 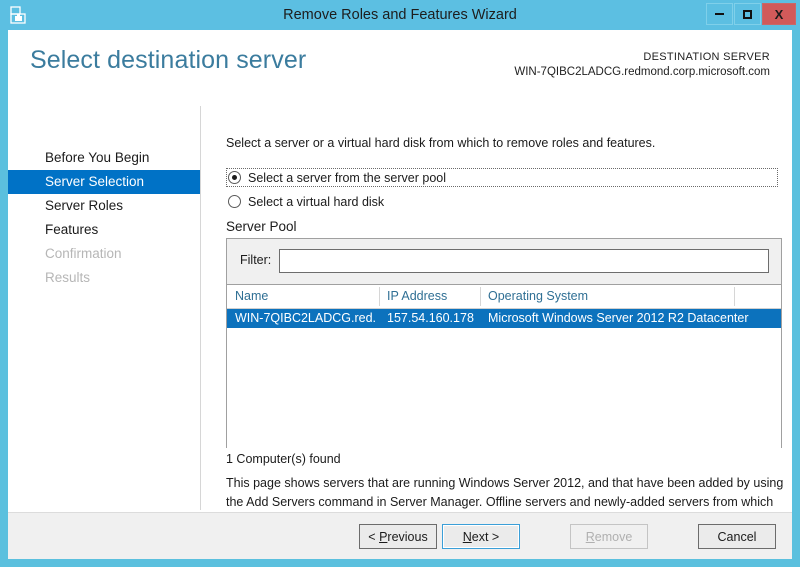 I want to click on next-accel: N, so click(x=467, y=536).